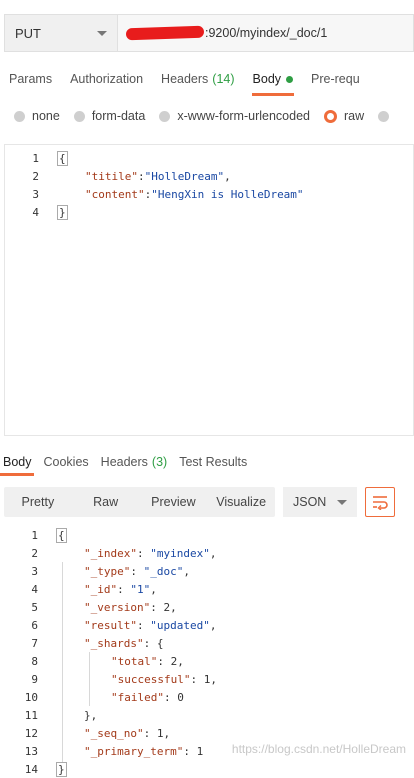 The image size is (414, 778). What do you see at coordinates (137, 571) in the screenshot?
I see `code-text: "_type": "_doc",` at bounding box center [137, 571].